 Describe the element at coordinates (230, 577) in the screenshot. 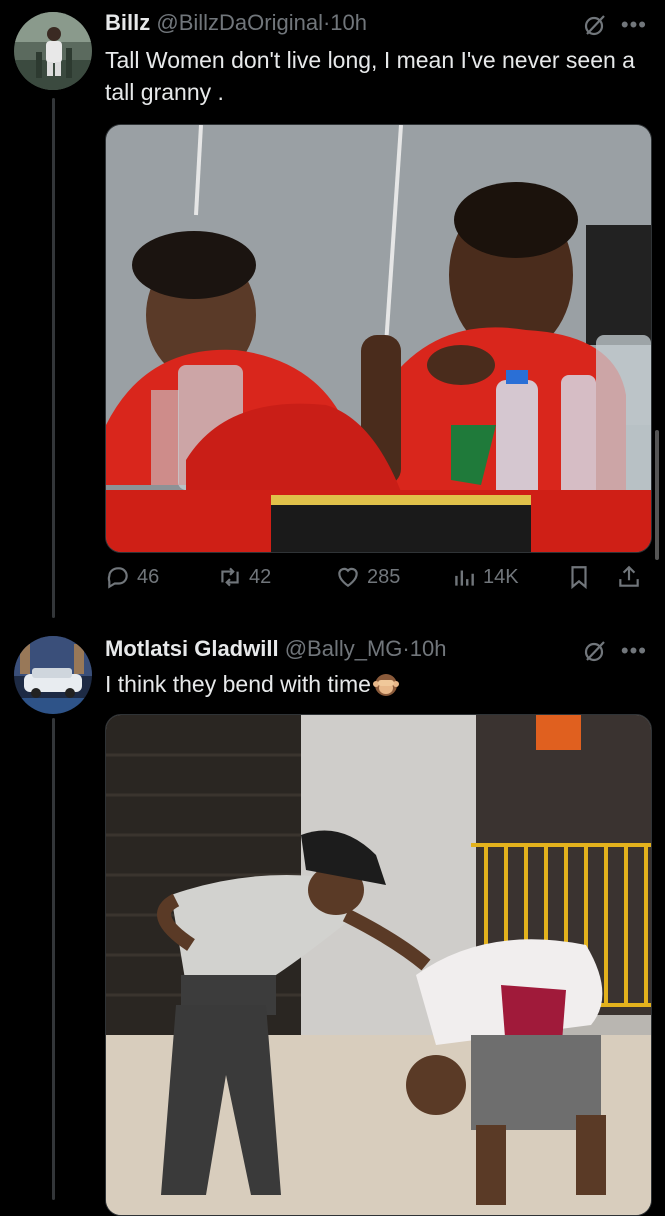

I see `repost-icon` at that location.